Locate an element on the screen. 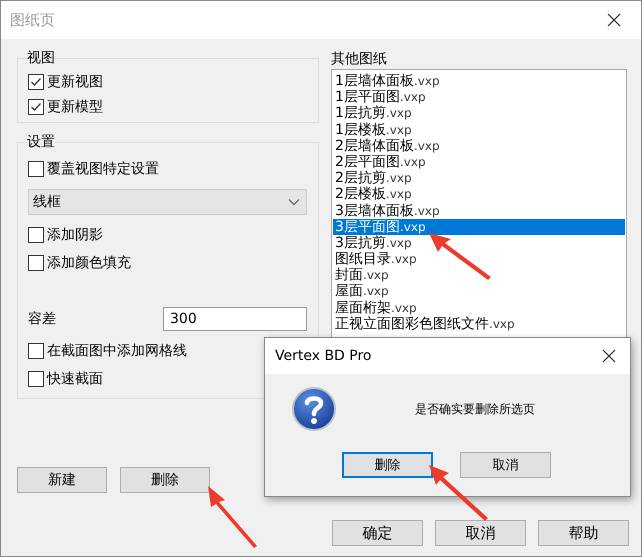 This screenshot has height=557, width=642. list-item: 屋面桁架.vxp is located at coordinates (479, 308).